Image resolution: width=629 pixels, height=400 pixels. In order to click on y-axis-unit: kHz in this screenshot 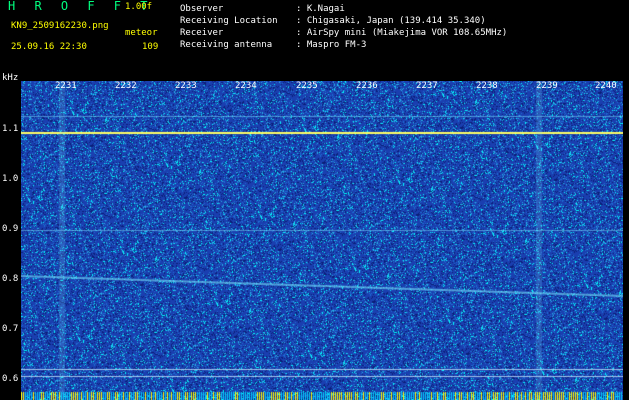, I will do `click(10, 78)`.